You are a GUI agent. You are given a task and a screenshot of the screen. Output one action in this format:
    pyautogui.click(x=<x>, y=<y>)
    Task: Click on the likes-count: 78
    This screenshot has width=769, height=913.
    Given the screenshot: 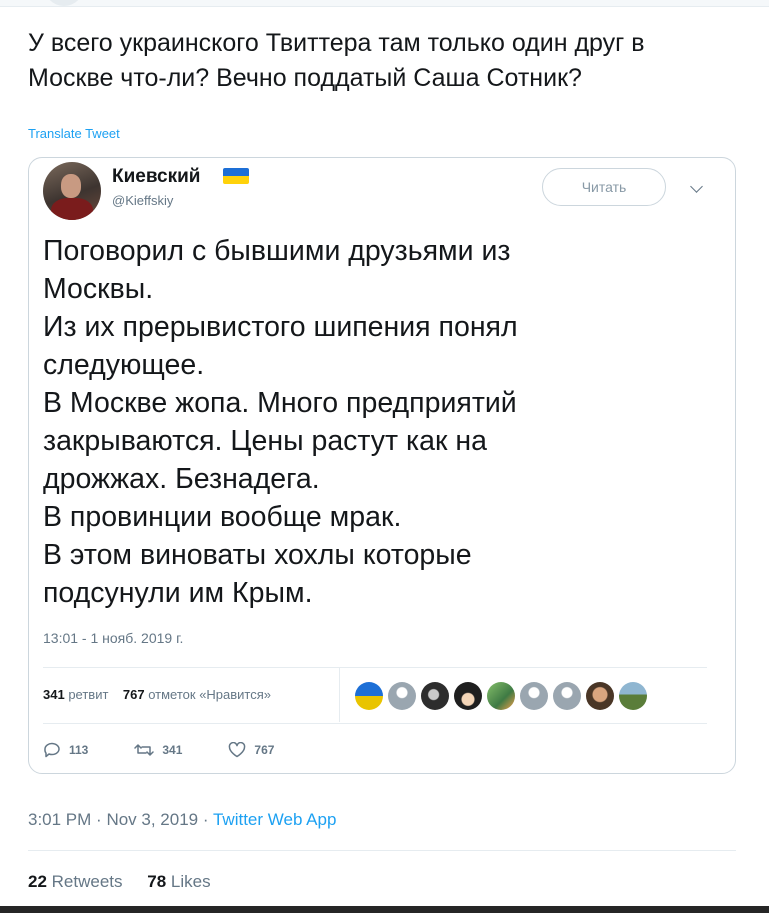 What is the action you would take?
    pyautogui.click(x=157, y=881)
    